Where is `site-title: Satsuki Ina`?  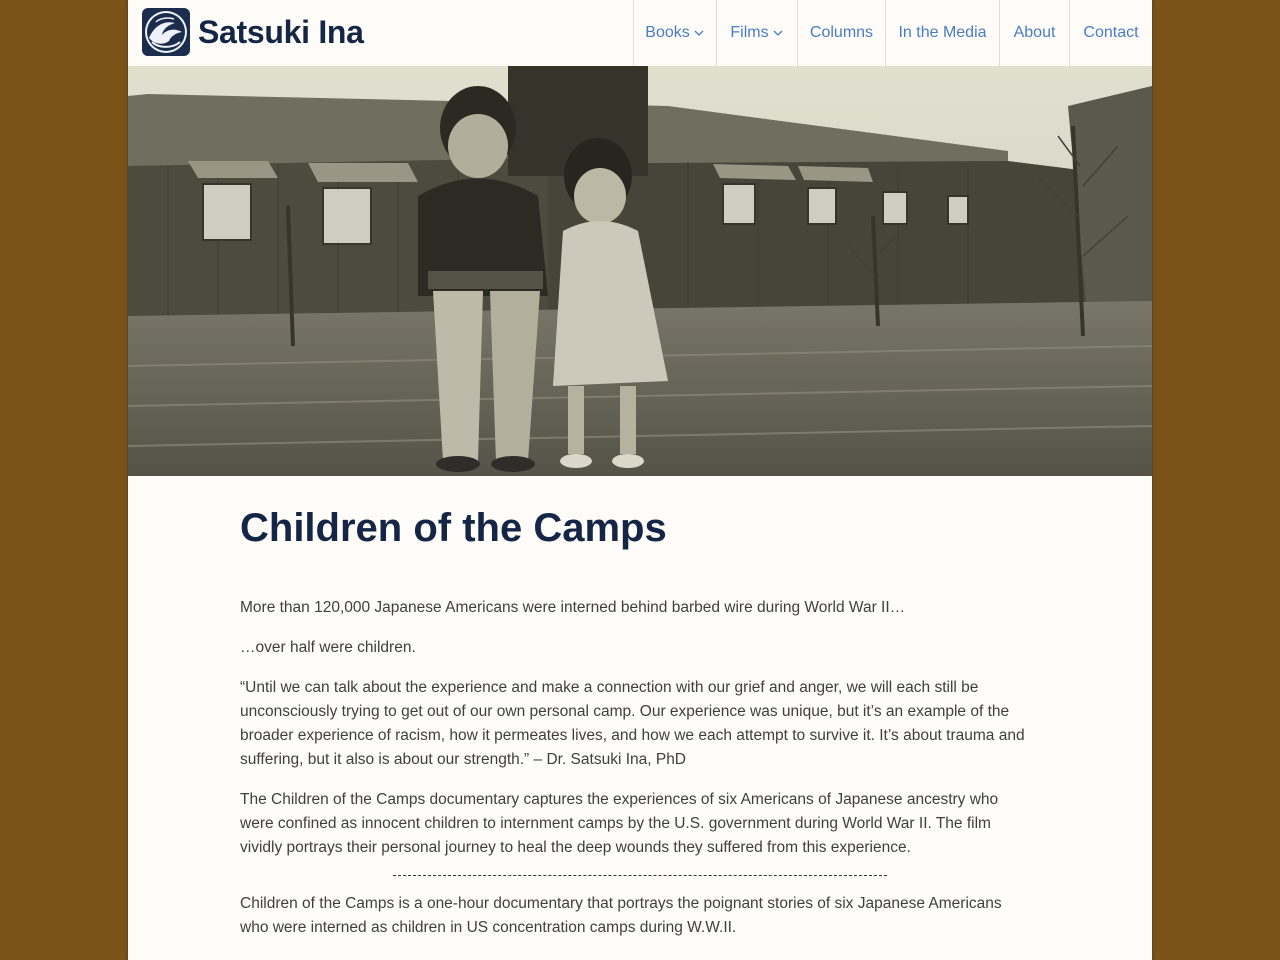 site-title: Satsuki Ina is located at coordinates (281, 32).